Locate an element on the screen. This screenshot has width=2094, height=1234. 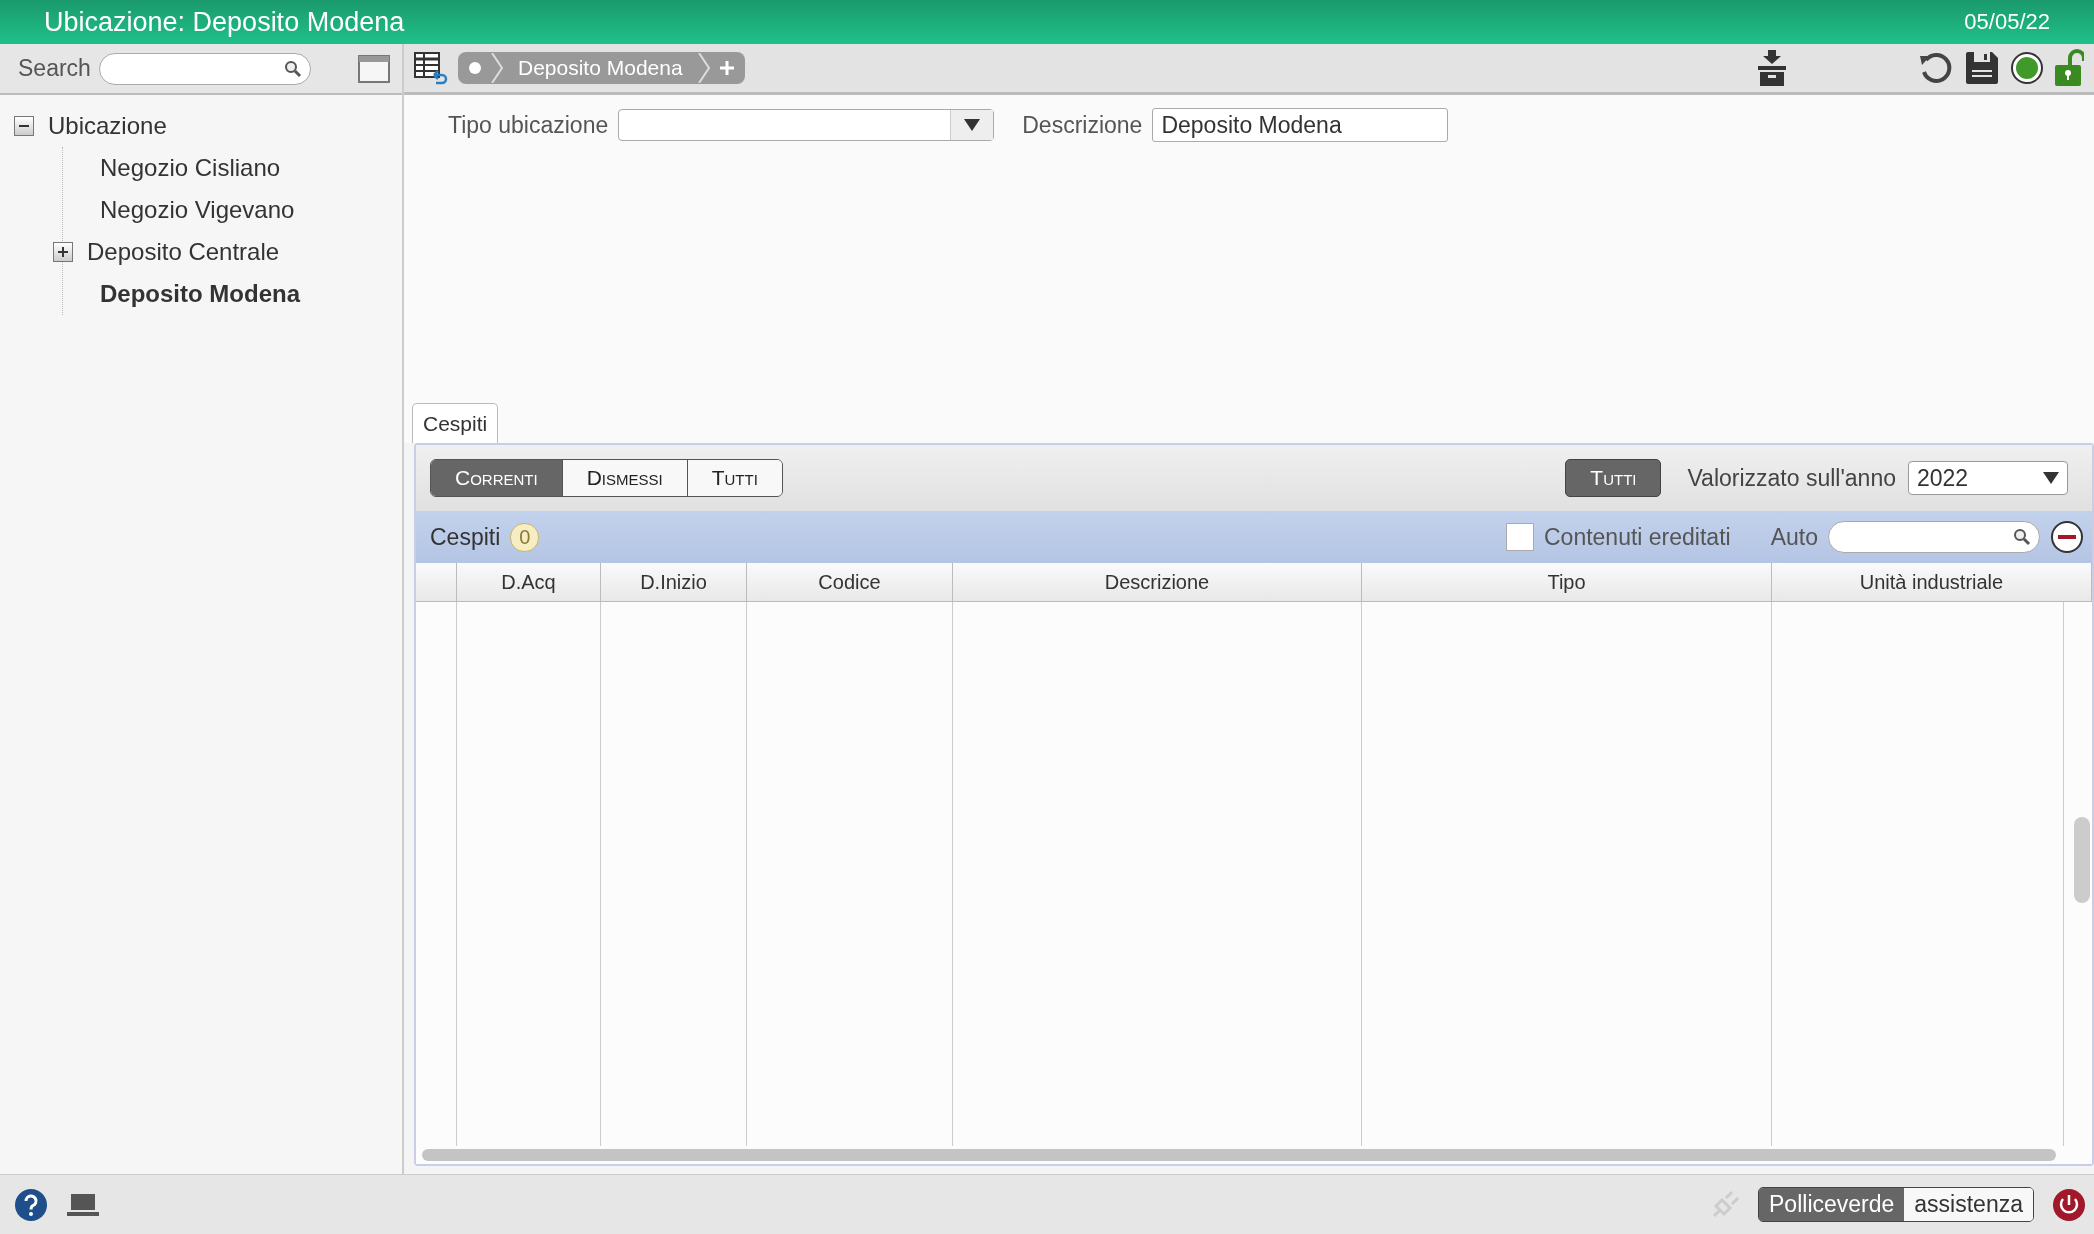
year-dropdown: 2022 is located at coordinates (1988, 478).